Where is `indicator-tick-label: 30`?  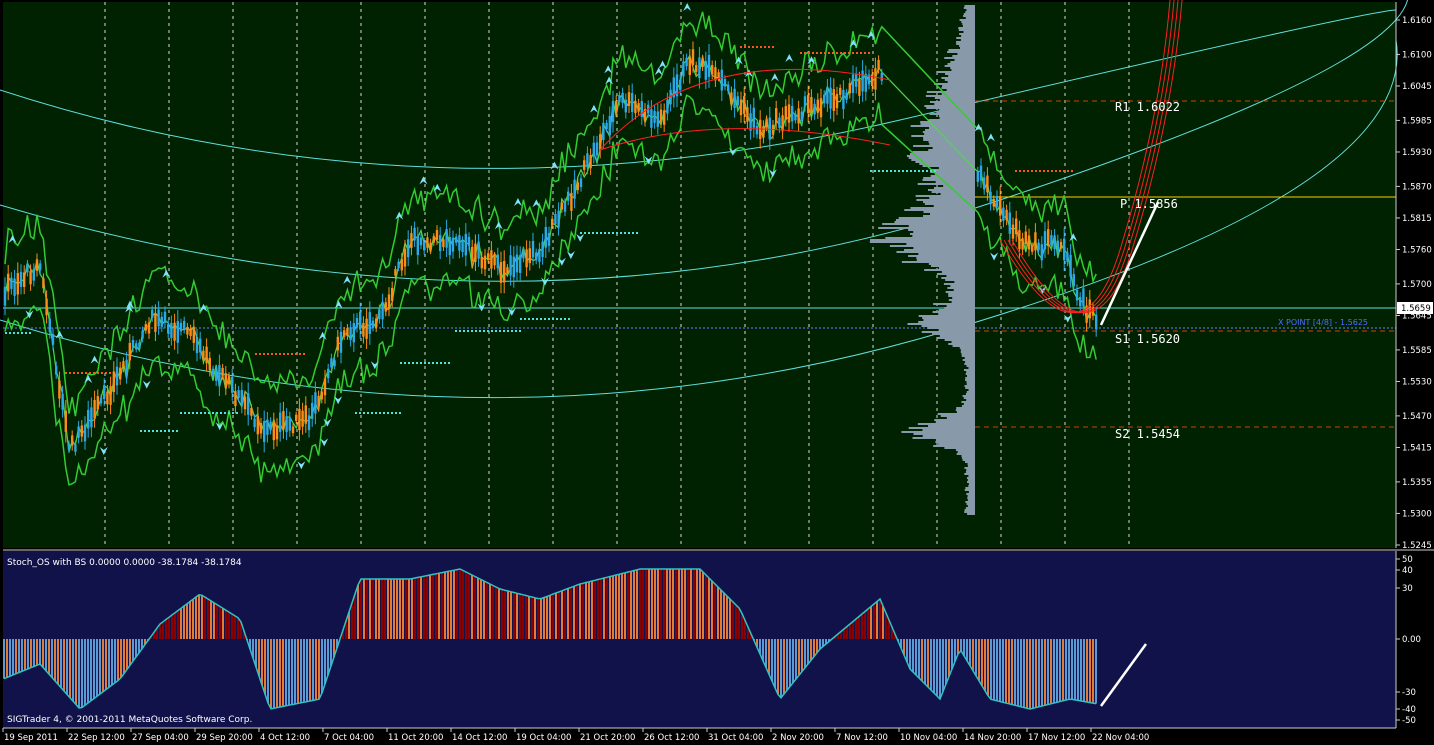
indicator-tick-label: 30 is located at coordinates (1407, 589).